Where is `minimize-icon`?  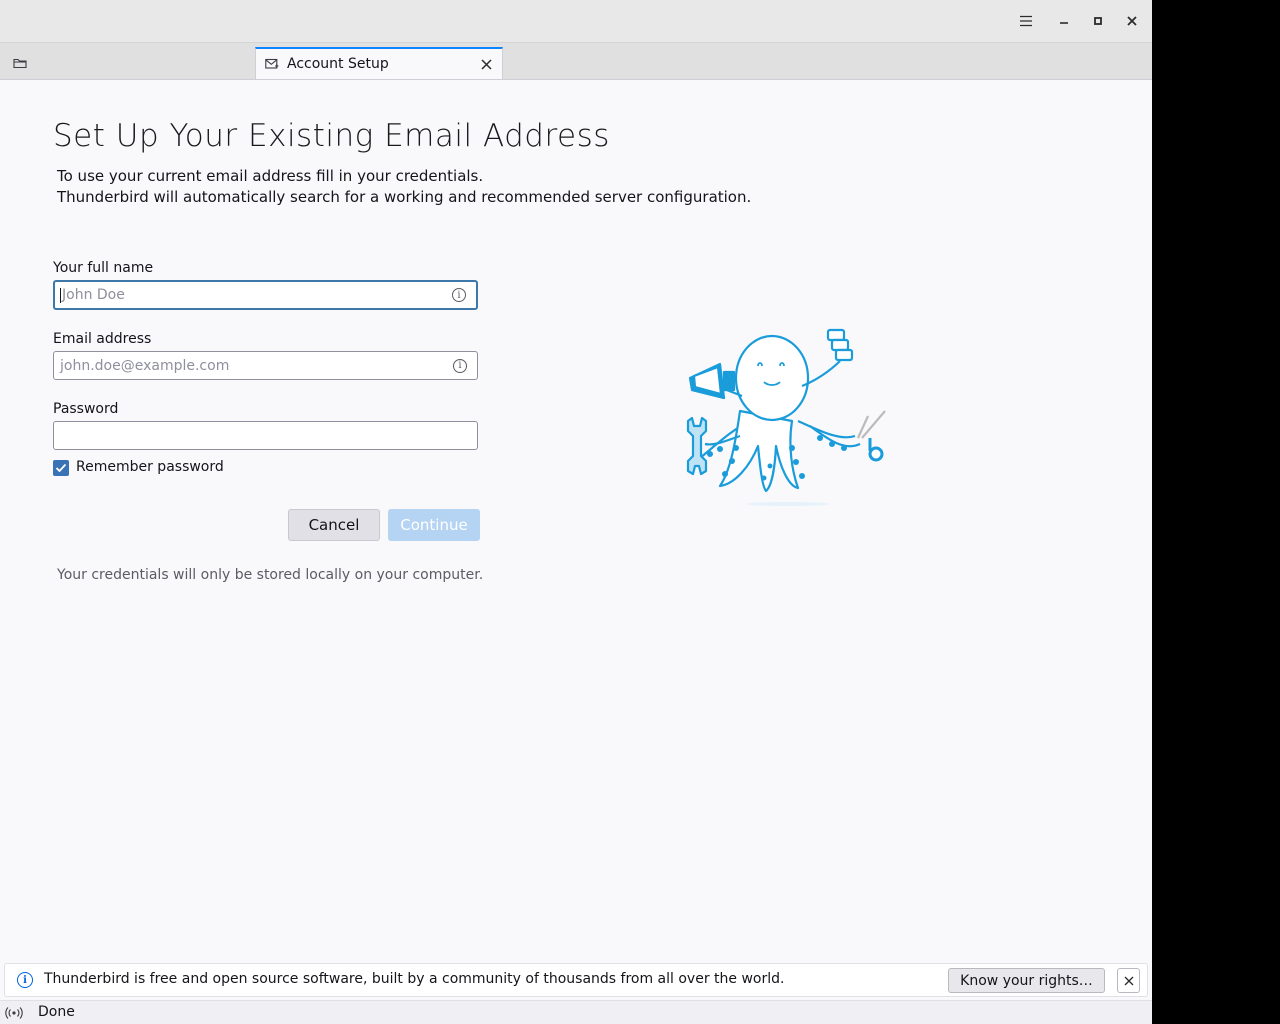
minimize-icon is located at coordinates (1064, 21).